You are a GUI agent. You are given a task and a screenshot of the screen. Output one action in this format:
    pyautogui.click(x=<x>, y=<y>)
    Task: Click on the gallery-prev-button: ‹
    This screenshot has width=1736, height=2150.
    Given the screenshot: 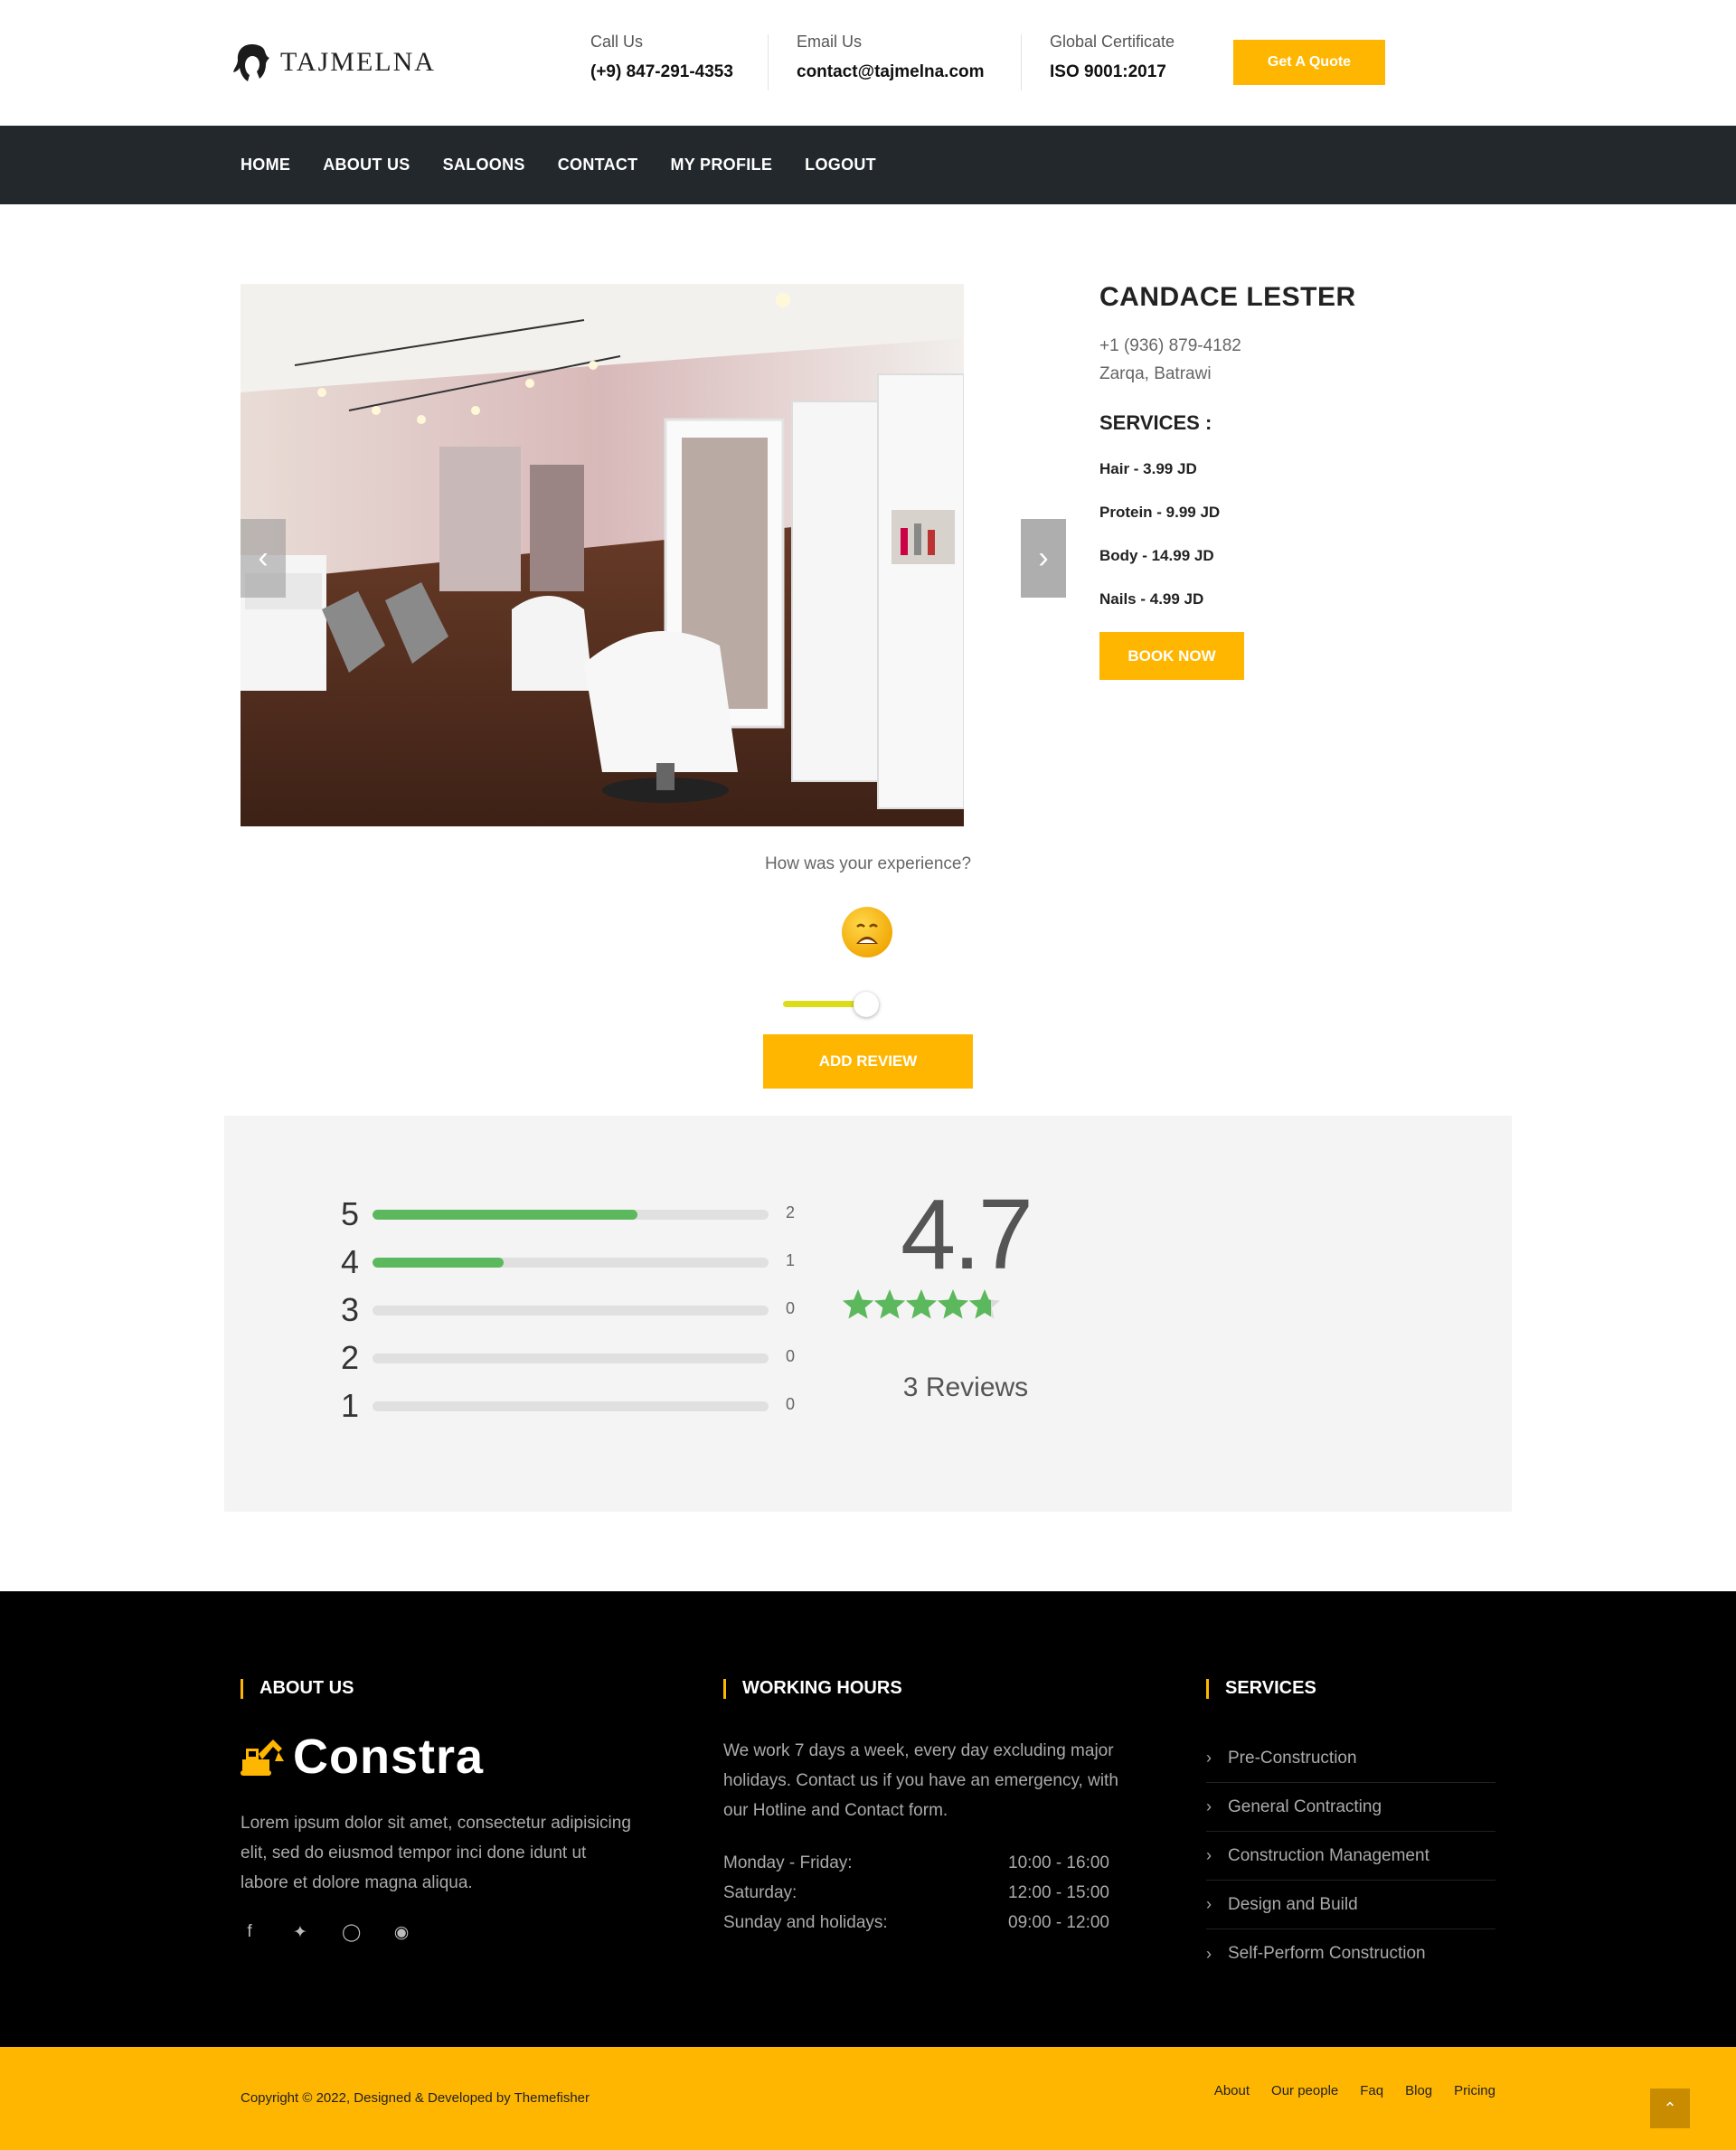 What is the action you would take?
    pyautogui.click(x=263, y=559)
    